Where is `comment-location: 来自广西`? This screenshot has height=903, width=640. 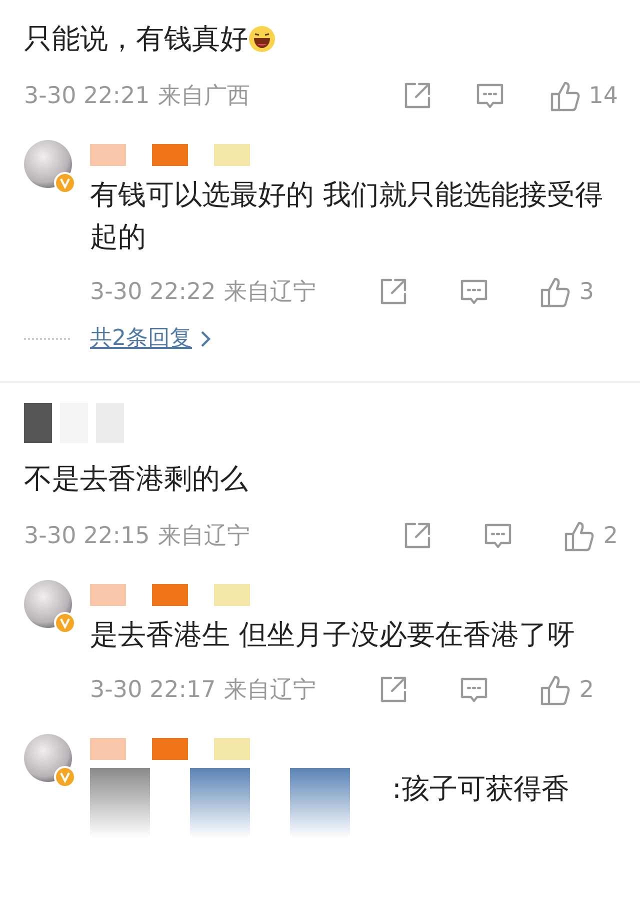
comment-location: 来自广西 is located at coordinates (204, 96).